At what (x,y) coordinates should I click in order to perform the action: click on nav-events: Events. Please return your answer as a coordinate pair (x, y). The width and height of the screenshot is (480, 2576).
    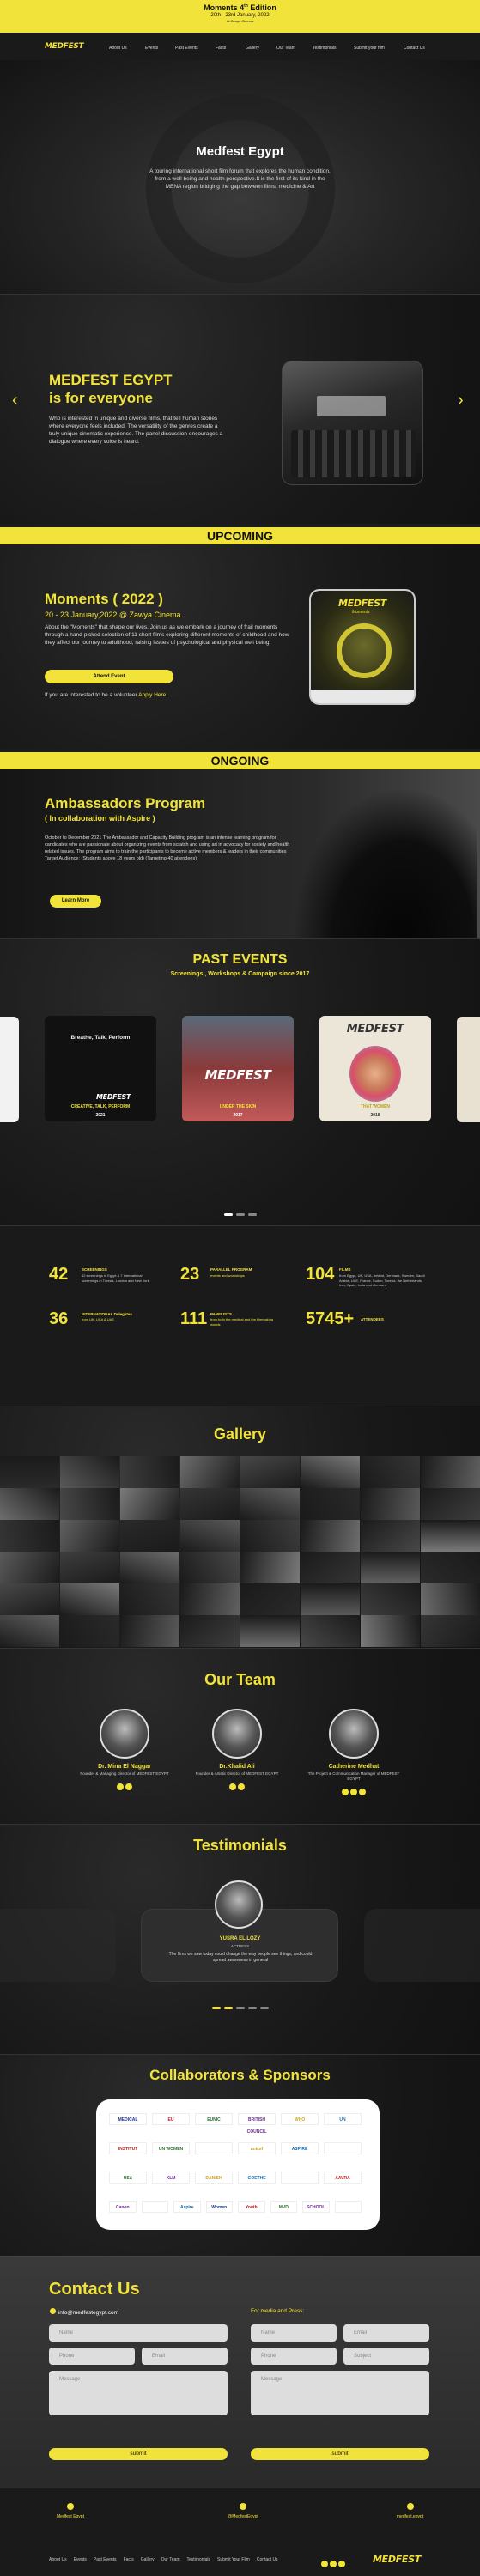
    Looking at the image, I should click on (151, 48).